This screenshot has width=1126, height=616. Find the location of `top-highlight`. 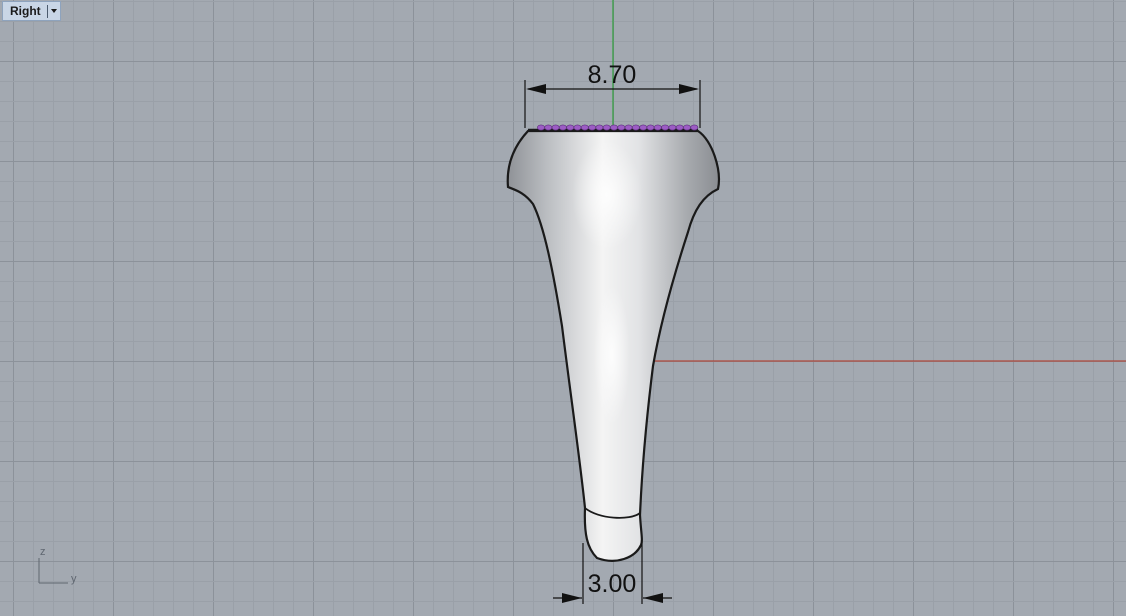

top-highlight is located at coordinates (607, 195).